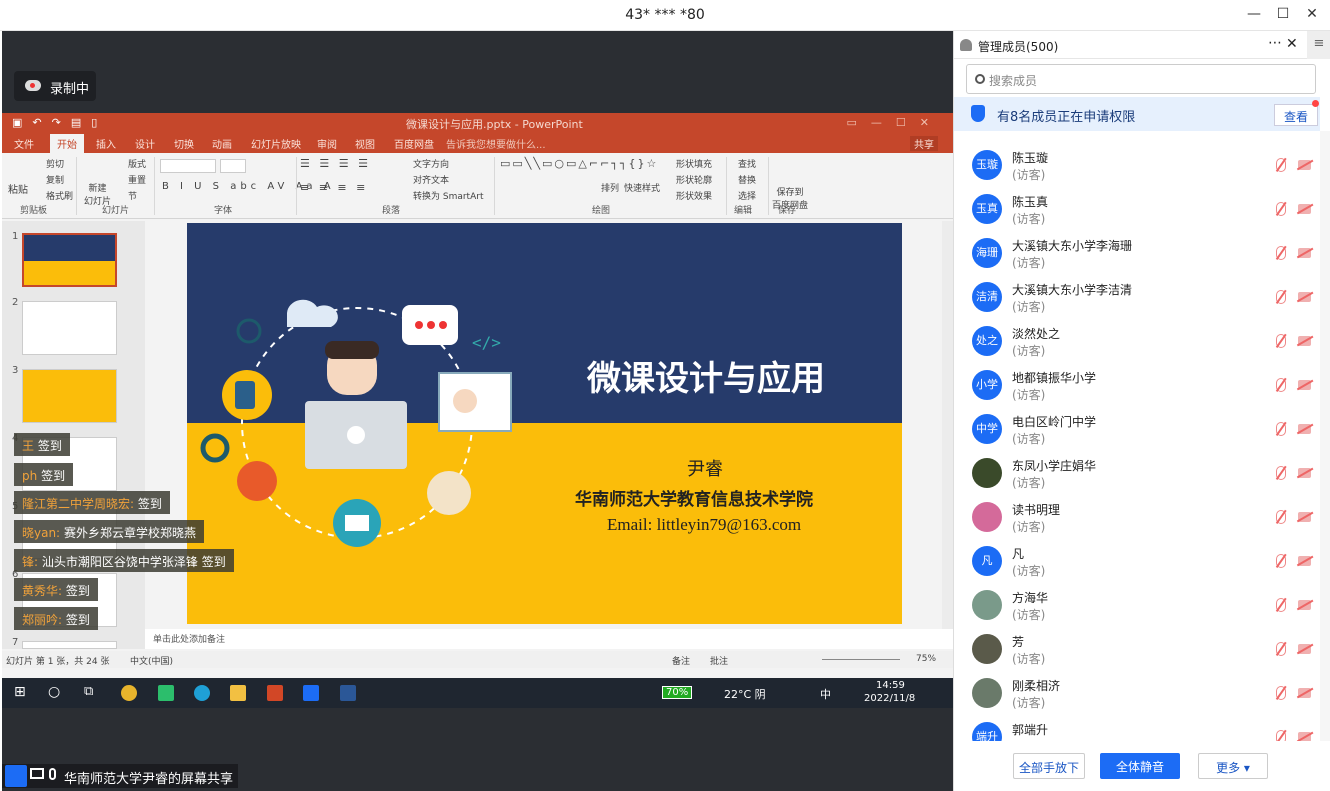  Describe the element at coordinates (348, 693) in the screenshot. I see `word-icon` at that location.